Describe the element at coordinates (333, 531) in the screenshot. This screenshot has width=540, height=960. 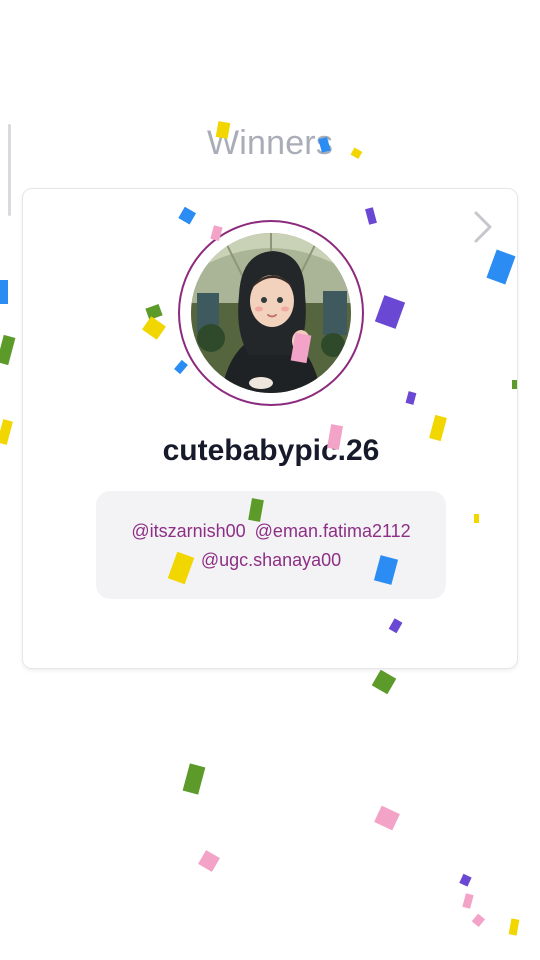
I see `tagged-user-link: @eman.fatima2112` at that location.